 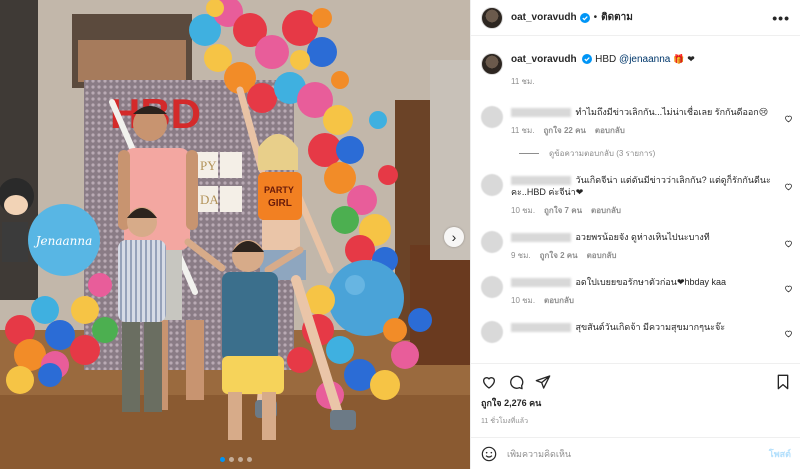 What do you see at coordinates (543, 382) in the screenshot?
I see `share-icon` at bounding box center [543, 382].